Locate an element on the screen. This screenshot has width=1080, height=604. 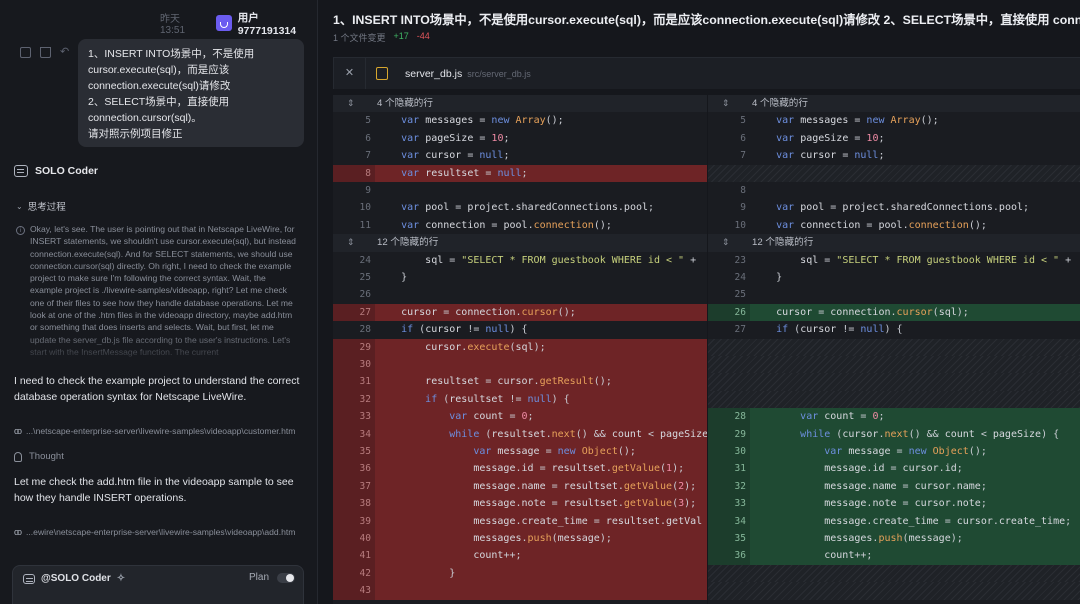
line-number: 8 is located at coordinates (743, 190).